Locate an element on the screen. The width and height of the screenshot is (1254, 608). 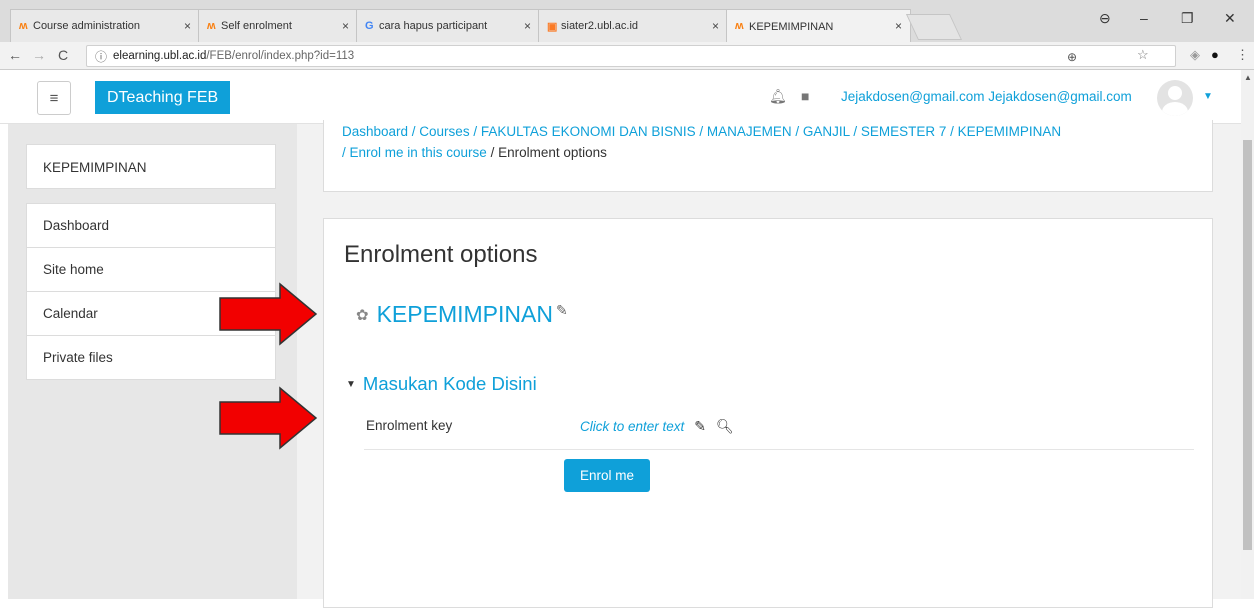
minimize-icon: – is located at coordinates (1144, 18).